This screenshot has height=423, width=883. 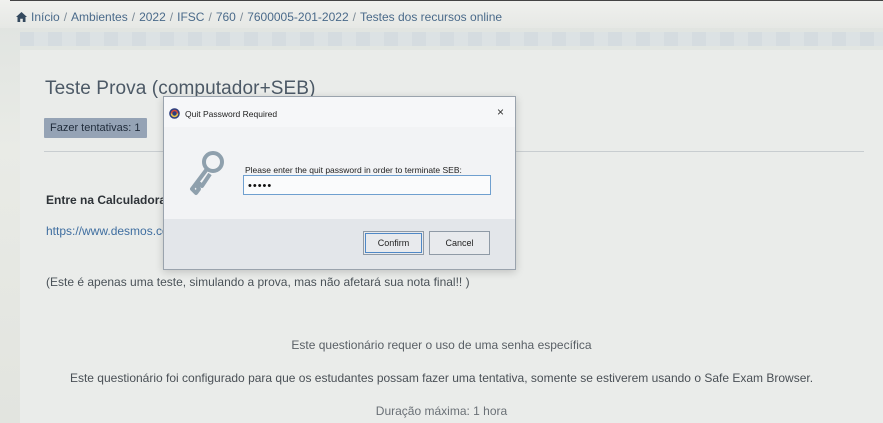 What do you see at coordinates (231, 114) in the screenshot?
I see `dialog-title: Quit Password Required` at bounding box center [231, 114].